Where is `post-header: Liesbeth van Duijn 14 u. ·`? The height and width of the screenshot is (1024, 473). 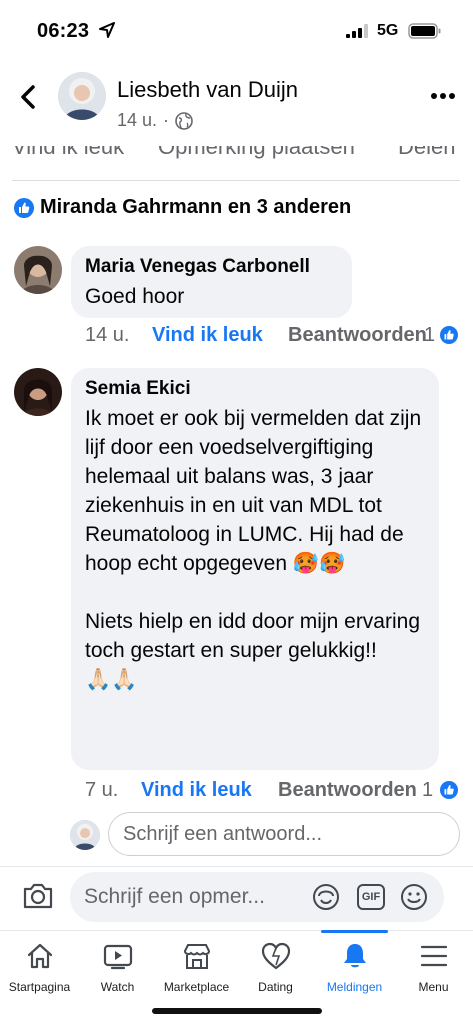 post-header: Liesbeth van Duijn 14 u. · is located at coordinates (236, 106).